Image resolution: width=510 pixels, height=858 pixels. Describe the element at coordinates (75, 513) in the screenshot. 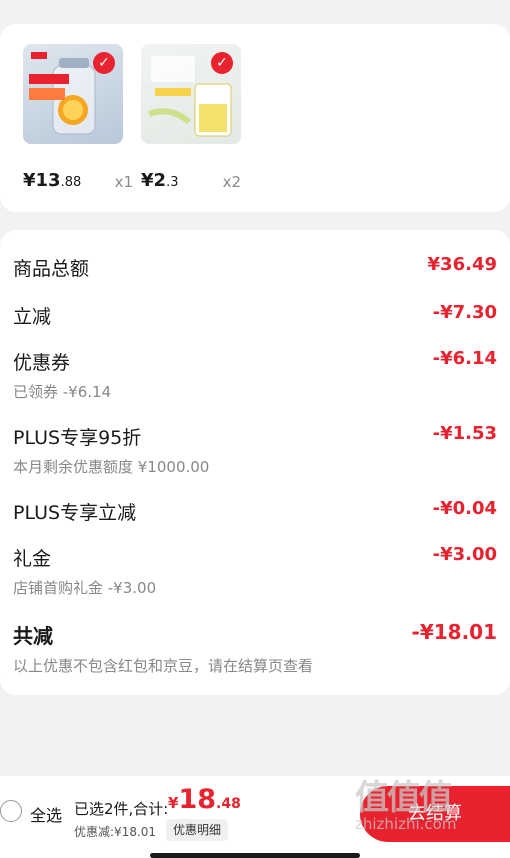

I see `plus-reduce-label: PLUS专享立减` at that location.